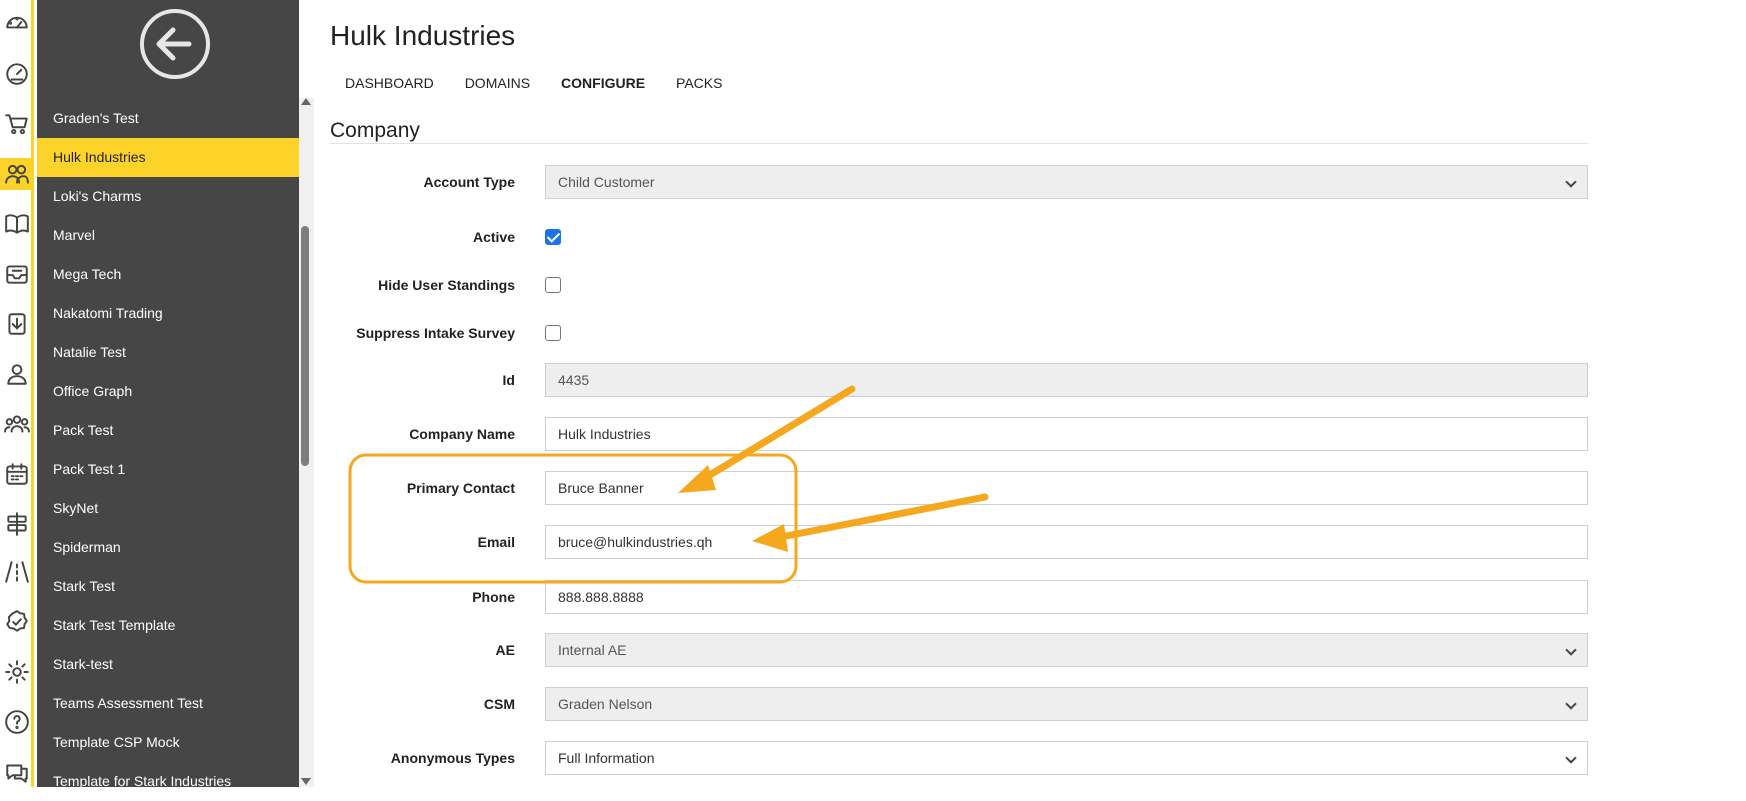 This screenshot has height=801, width=1746. Describe the element at coordinates (17, 324) in the screenshot. I see `download-doc-icon` at that location.